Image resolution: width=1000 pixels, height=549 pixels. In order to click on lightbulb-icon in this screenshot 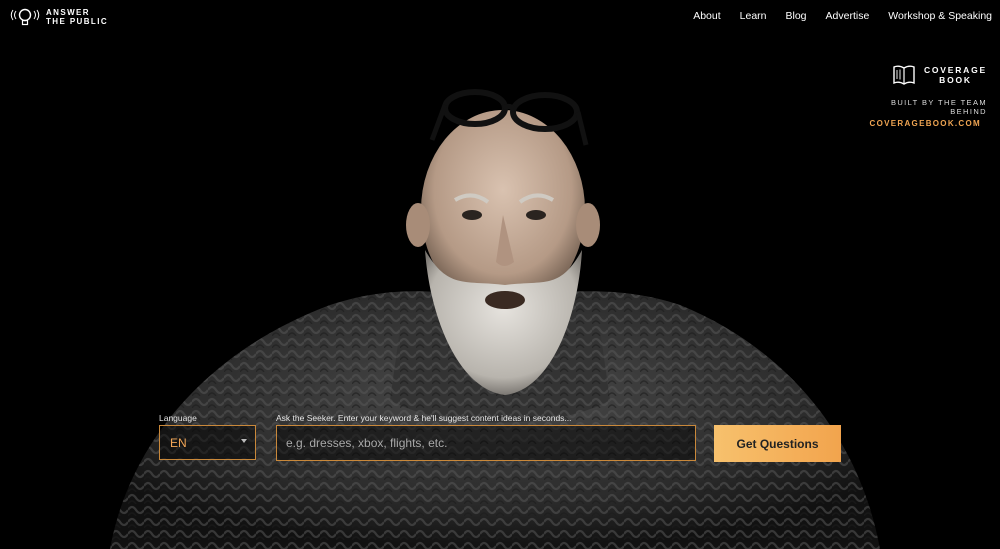, I will do `click(25, 17)`.